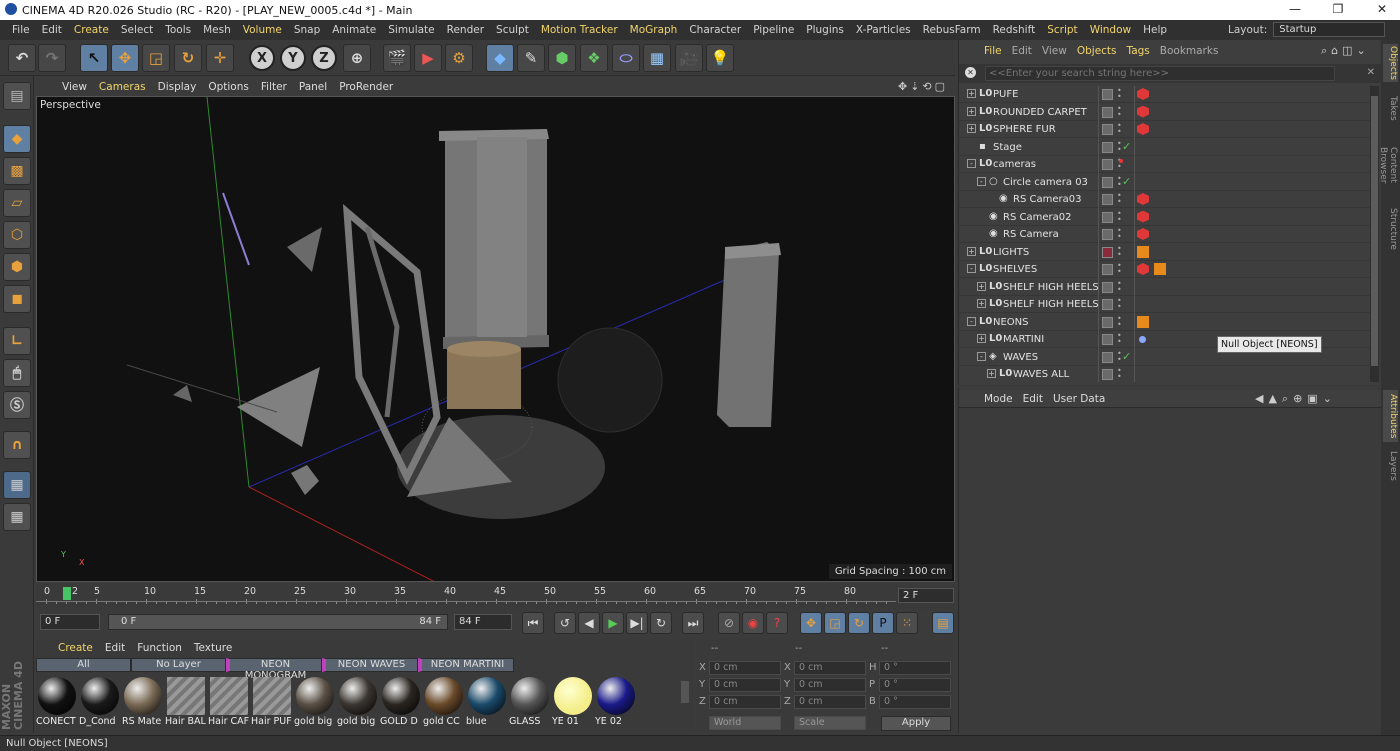 The image size is (1400, 751). Describe the element at coordinates (1110, 30) in the screenshot. I see `menu-window: Window` at that location.